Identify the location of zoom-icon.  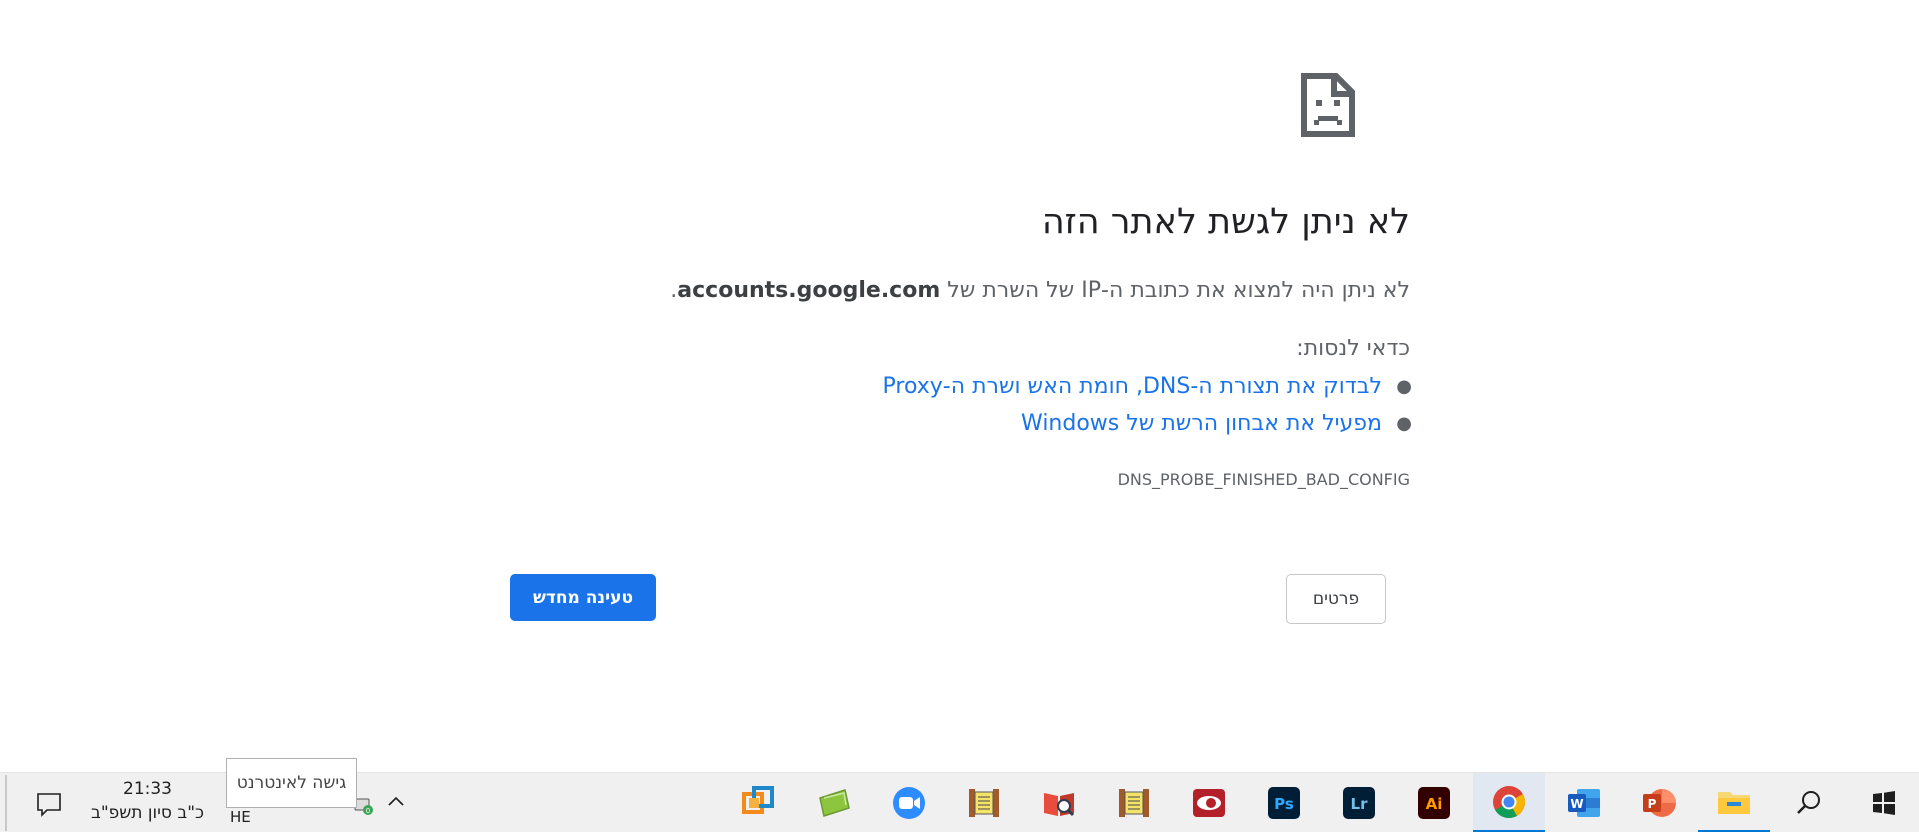
(909, 803).